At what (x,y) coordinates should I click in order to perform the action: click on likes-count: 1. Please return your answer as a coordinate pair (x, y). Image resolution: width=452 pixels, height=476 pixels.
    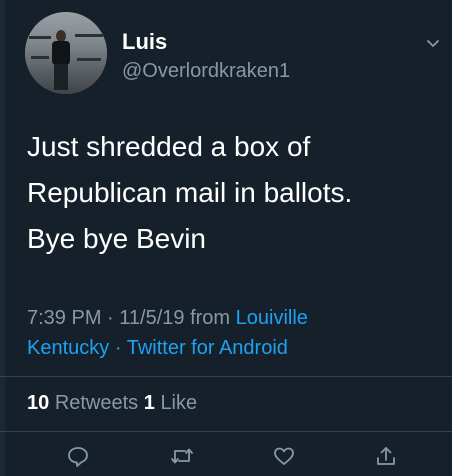
    Looking at the image, I should click on (149, 403).